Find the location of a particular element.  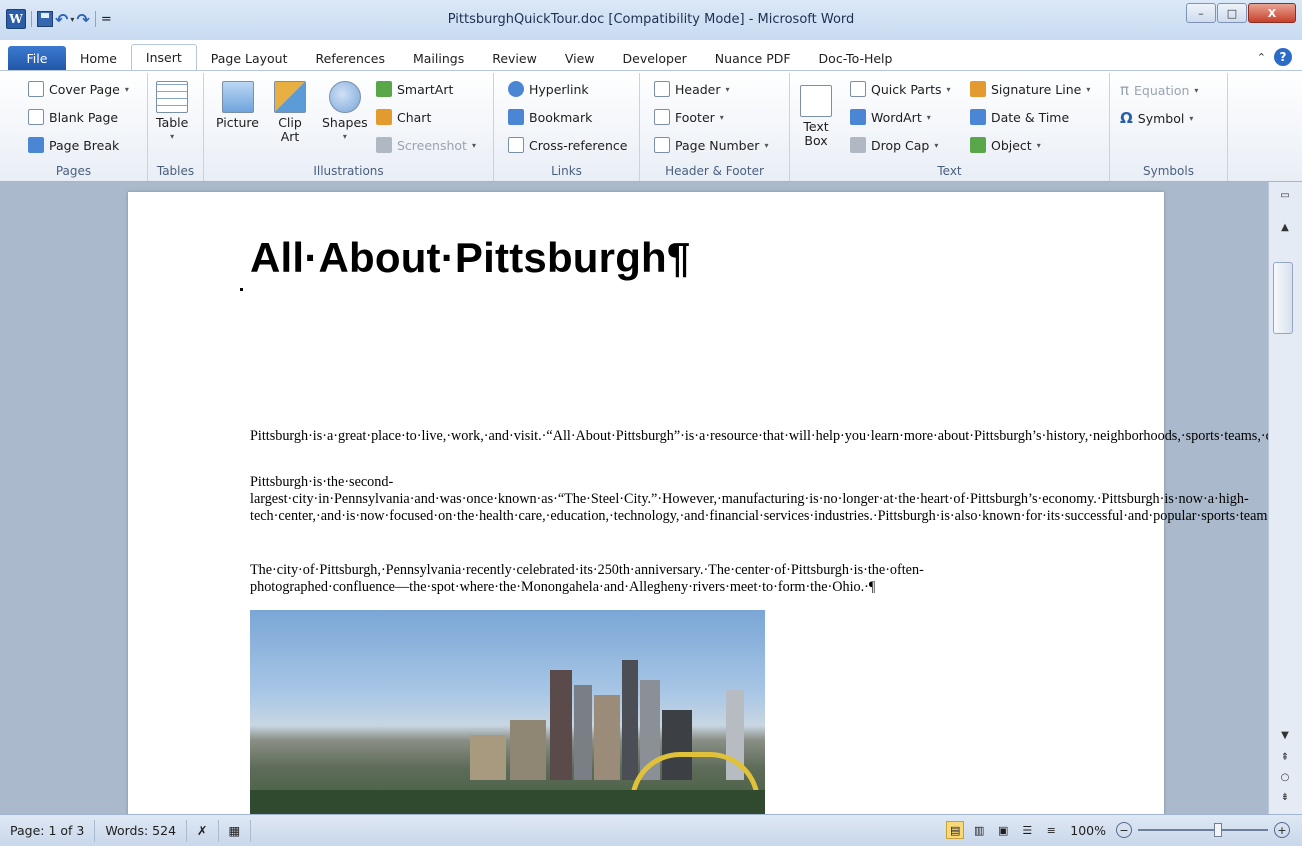

text-box-button: Text Box is located at coordinates (816, 116).